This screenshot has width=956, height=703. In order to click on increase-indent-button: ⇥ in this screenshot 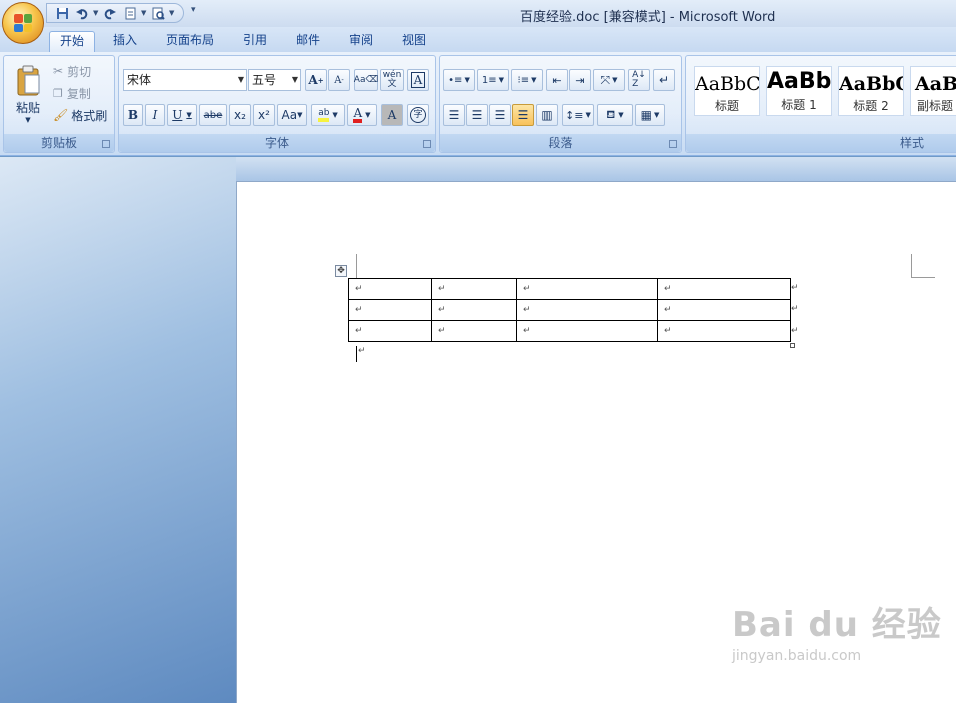, I will do `click(580, 80)`.